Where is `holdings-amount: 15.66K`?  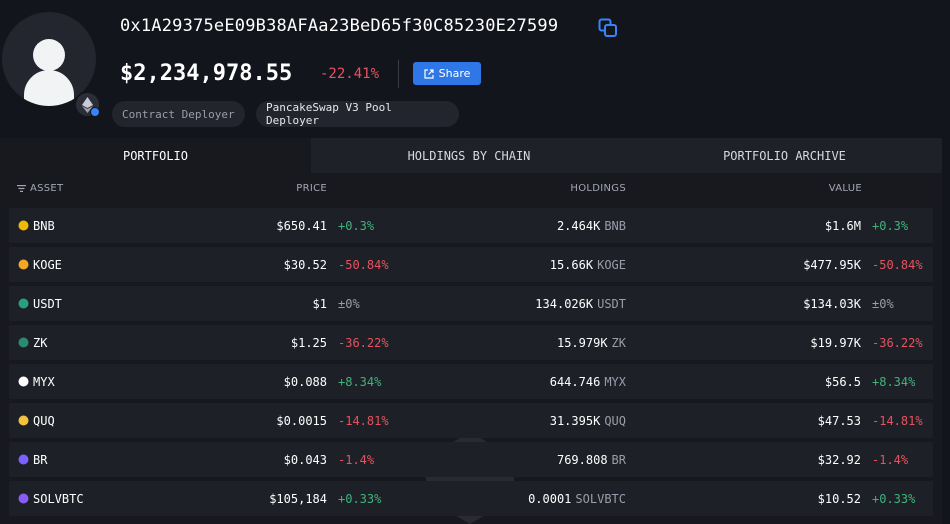
holdings-amount: 15.66K is located at coordinates (571, 264).